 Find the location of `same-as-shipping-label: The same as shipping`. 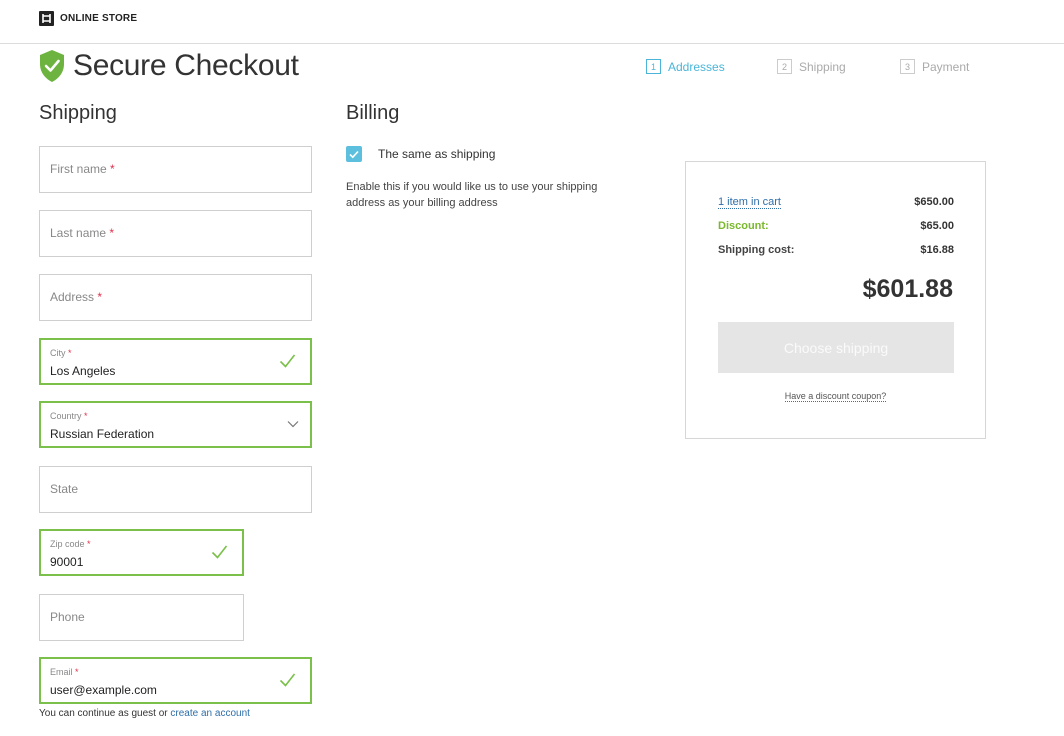

same-as-shipping-label: The same as shipping is located at coordinates (437, 154).